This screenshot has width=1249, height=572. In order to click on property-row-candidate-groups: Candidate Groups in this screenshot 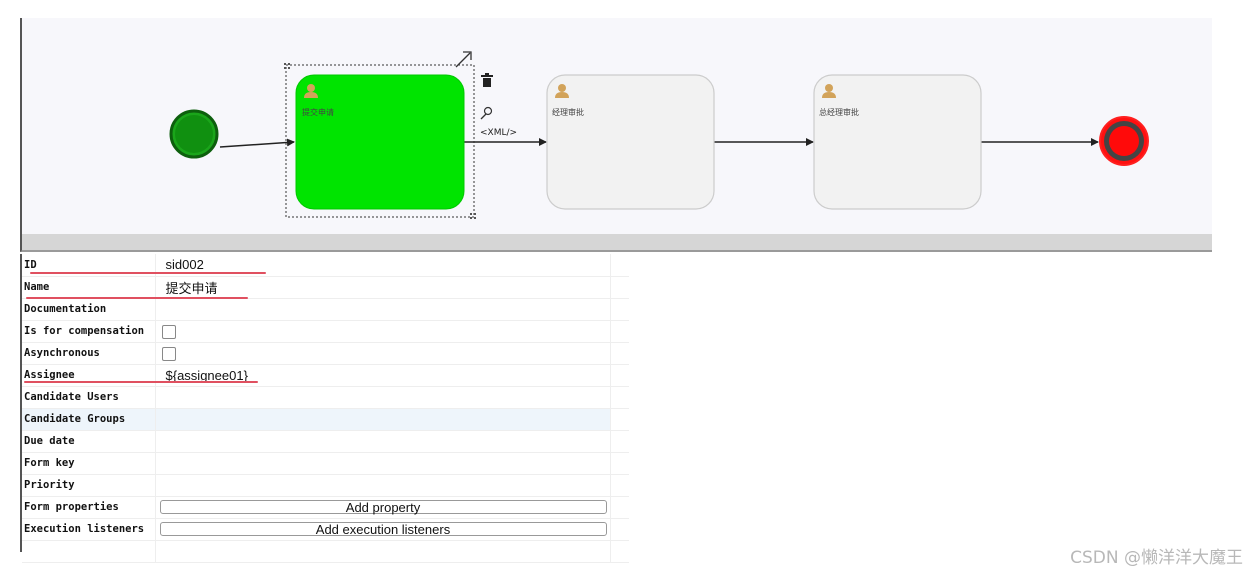, I will do `click(325, 419)`.